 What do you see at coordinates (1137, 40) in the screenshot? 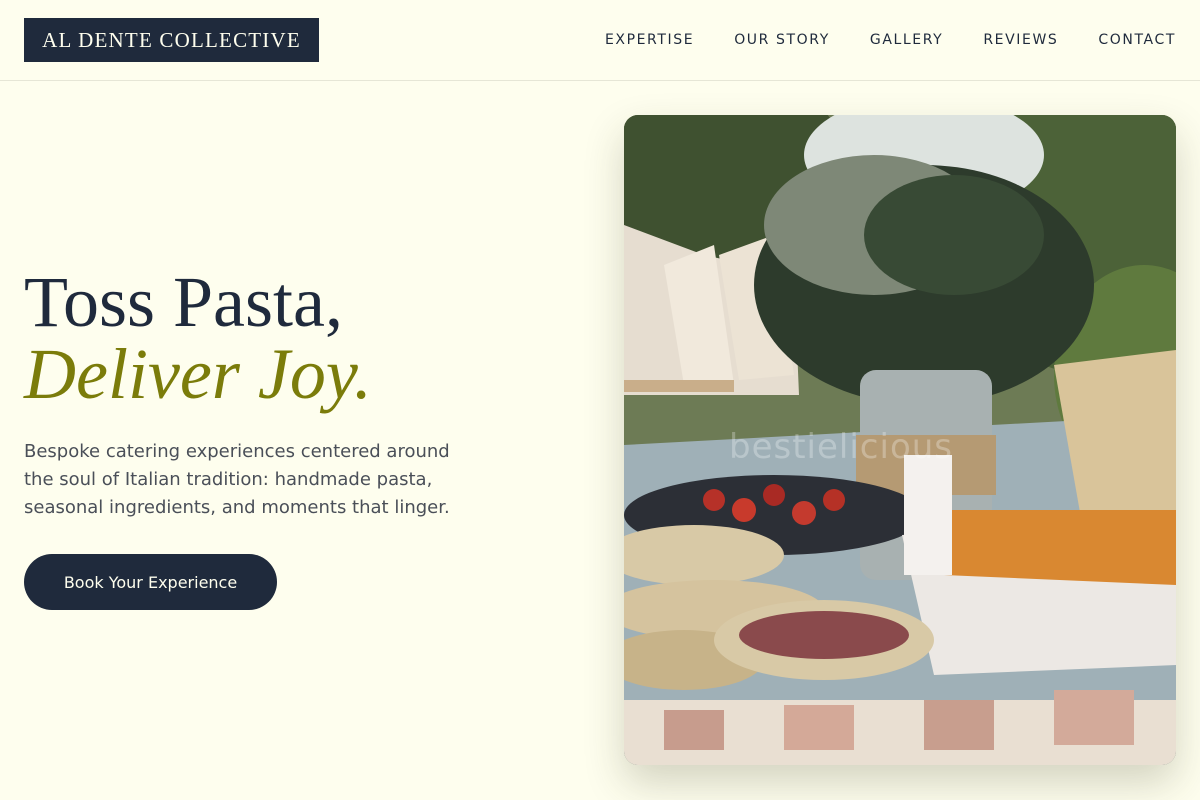
I see `nav-contact: CONTACT` at bounding box center [1137, 40].